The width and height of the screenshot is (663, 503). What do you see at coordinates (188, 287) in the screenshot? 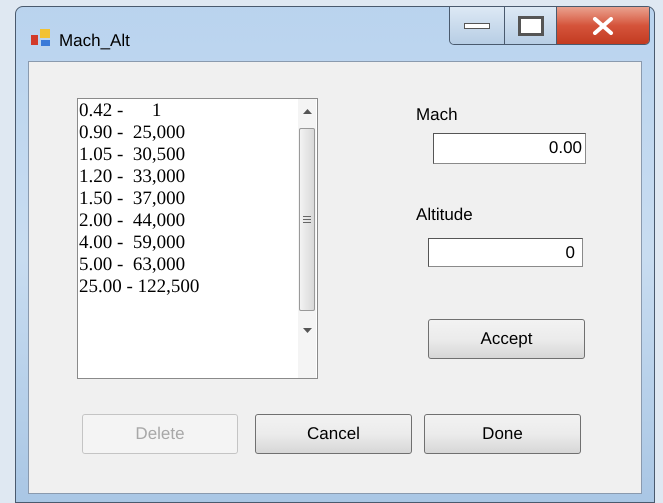
I see `list-item: 25.00 - 122,500` at bounding box center [188, 287].